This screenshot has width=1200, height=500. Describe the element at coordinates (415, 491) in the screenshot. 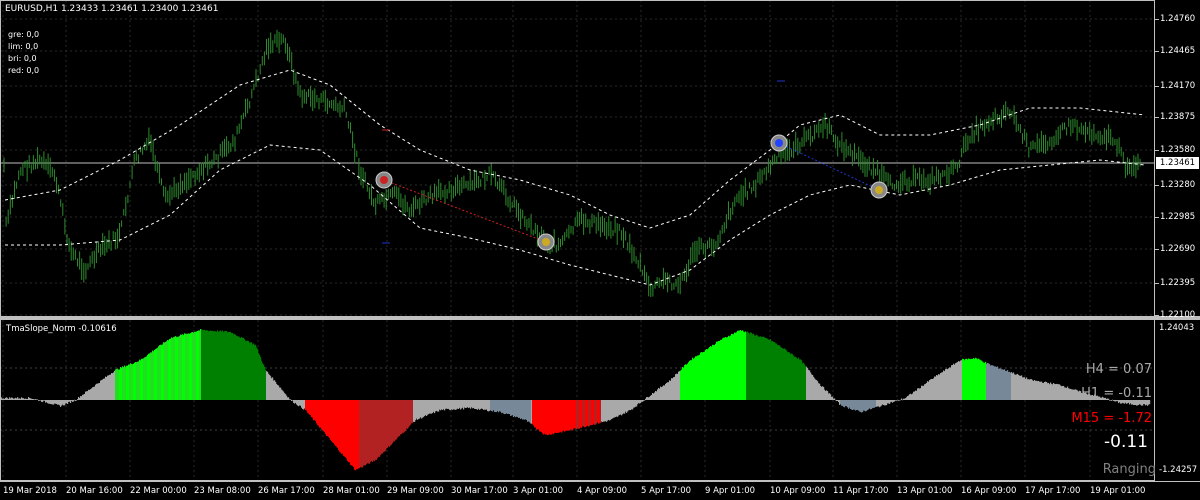

I see `time-axis-label: 29 Mar 09:00` at that location.